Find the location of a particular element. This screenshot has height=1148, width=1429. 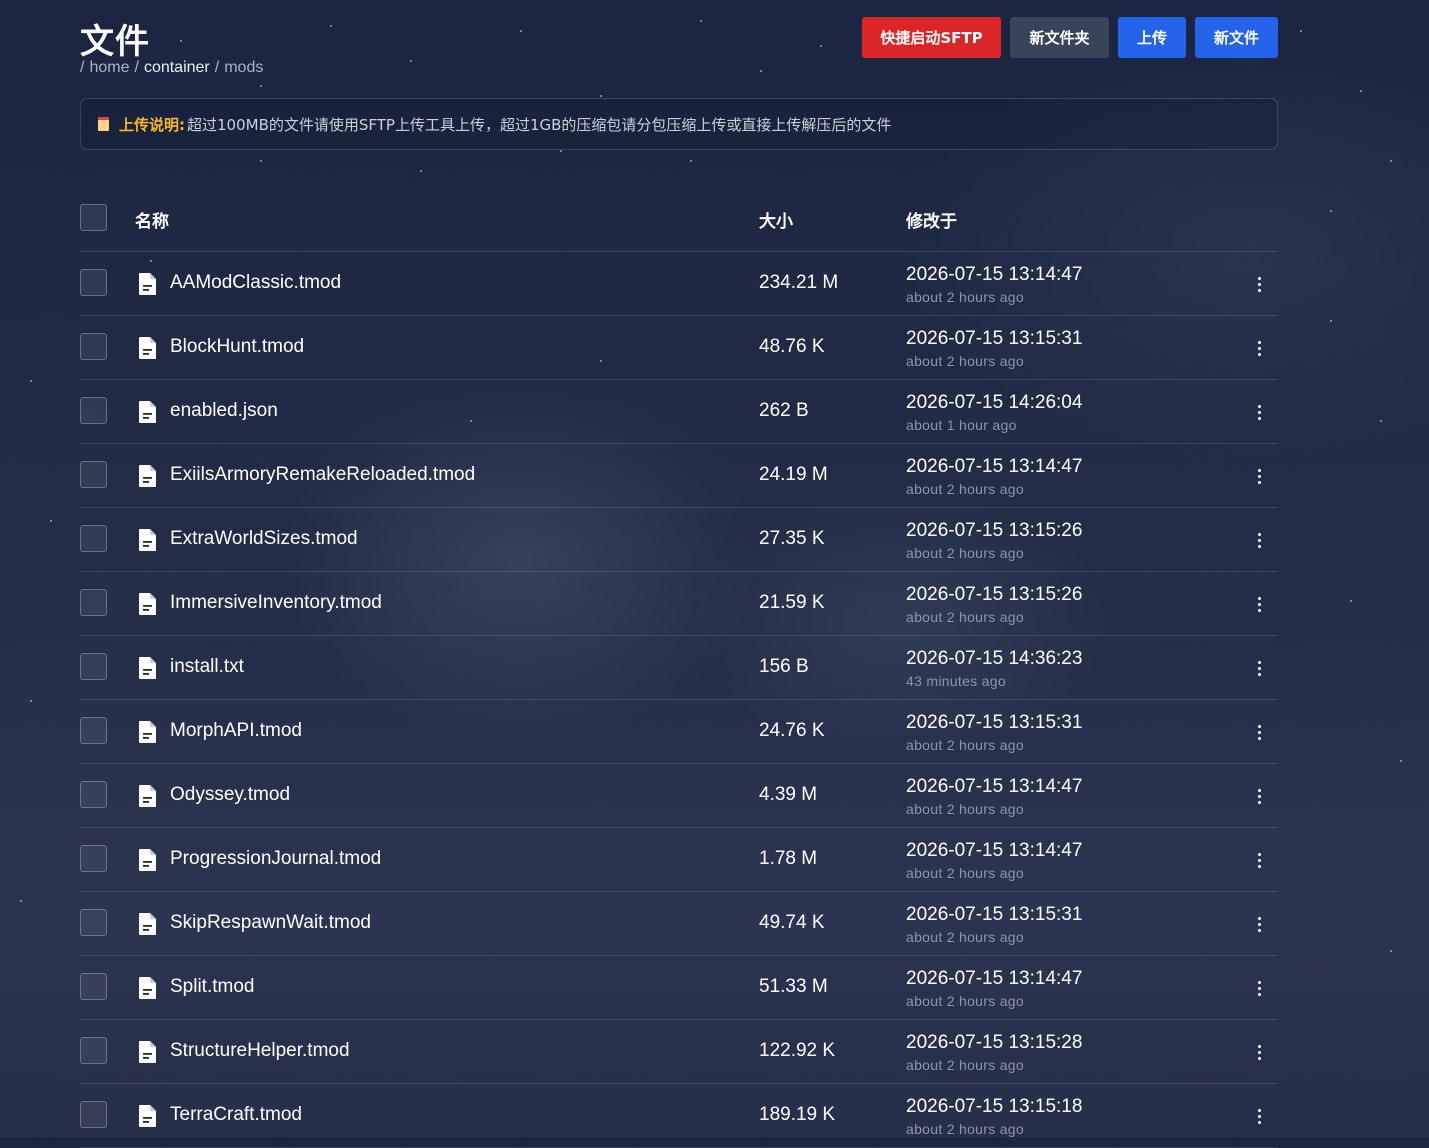

file-name: ImmersiveInventory.tmod is located at coordinates (276, 603).